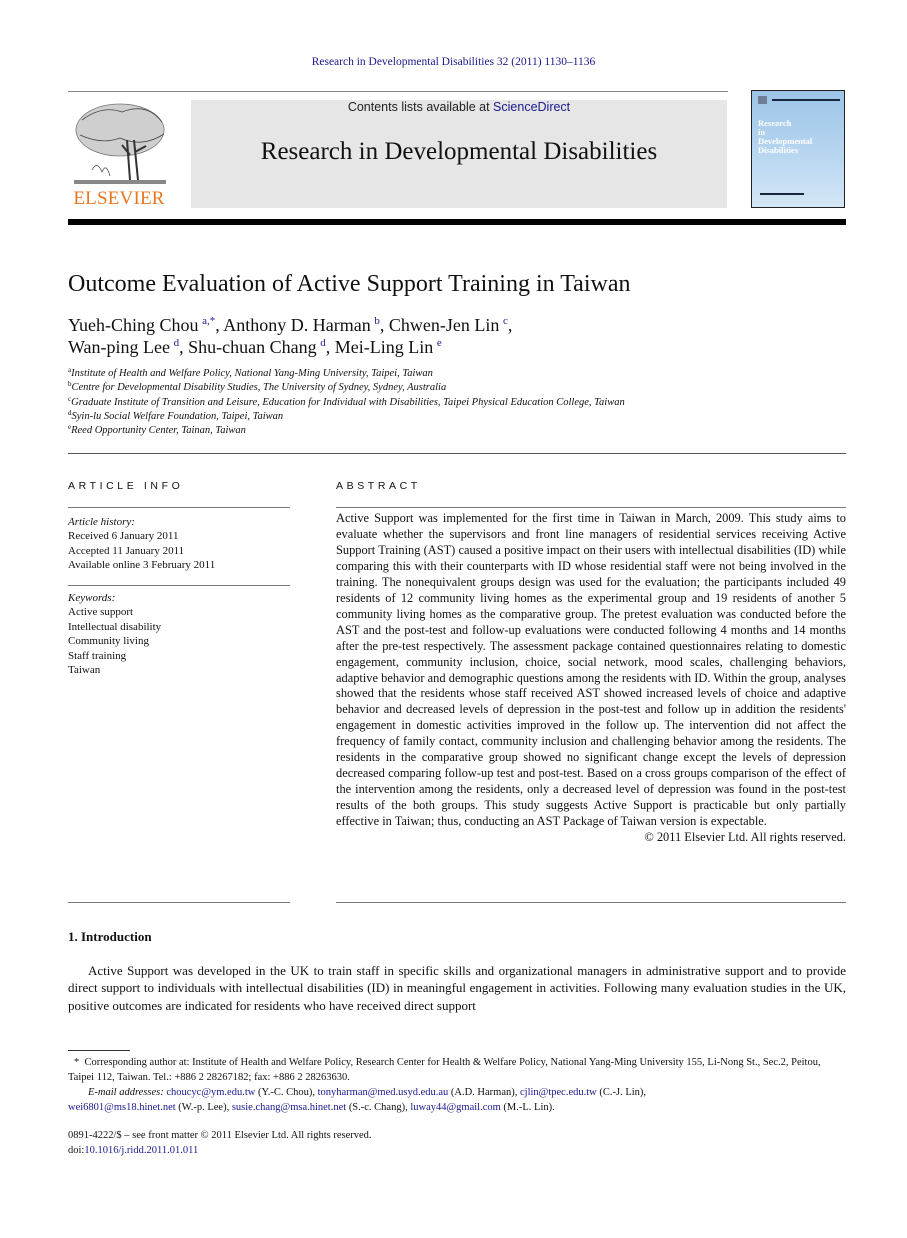 Image resolution: width=907 pixels, height=1238 pixels. I want to click on keyword: Active support, so click(101, 612).